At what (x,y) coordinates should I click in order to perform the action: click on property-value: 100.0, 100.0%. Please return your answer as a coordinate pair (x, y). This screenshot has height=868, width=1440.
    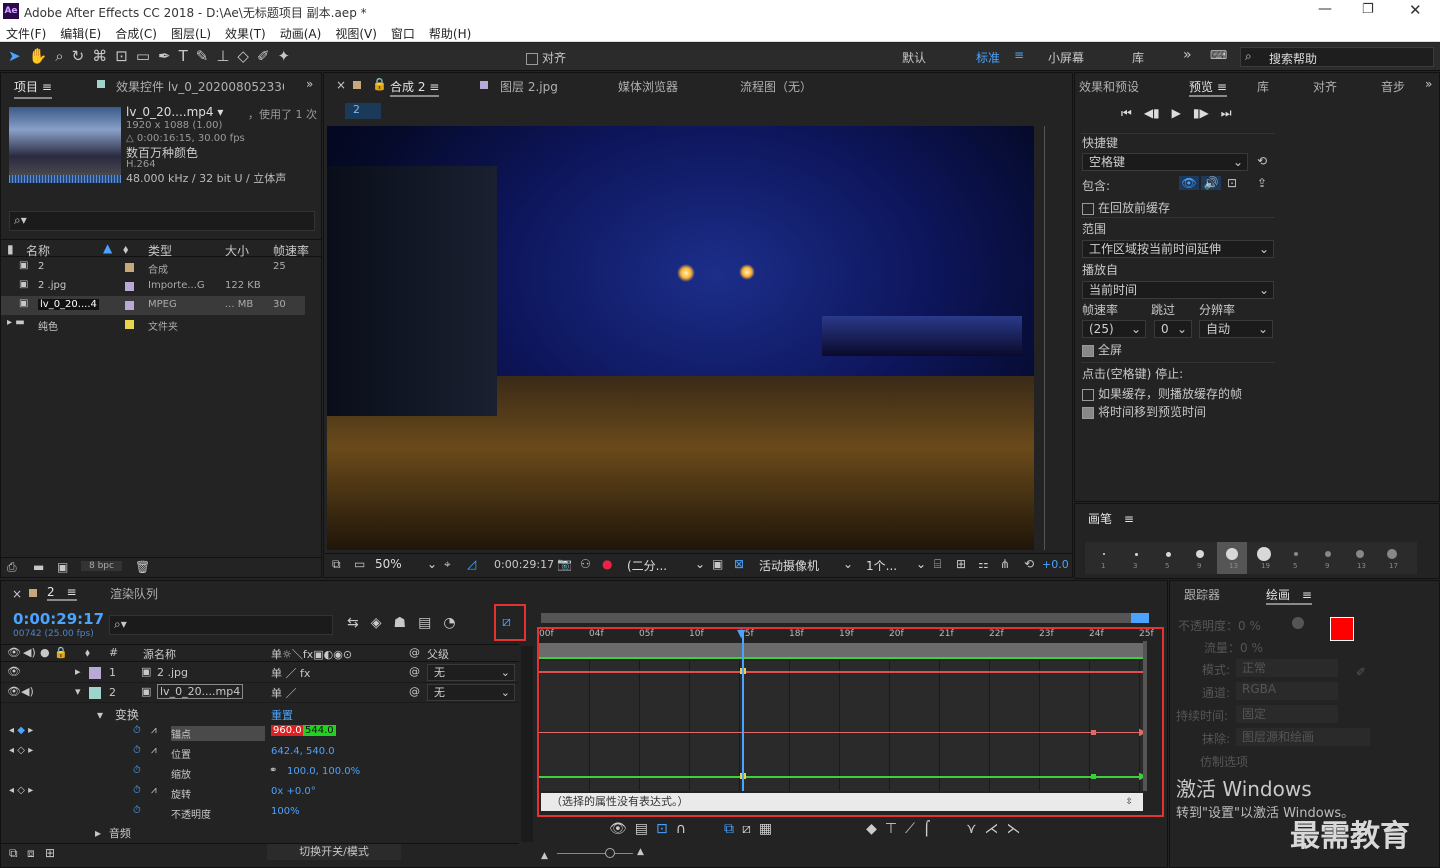
    Looking at the image, I should click on (323, 771).